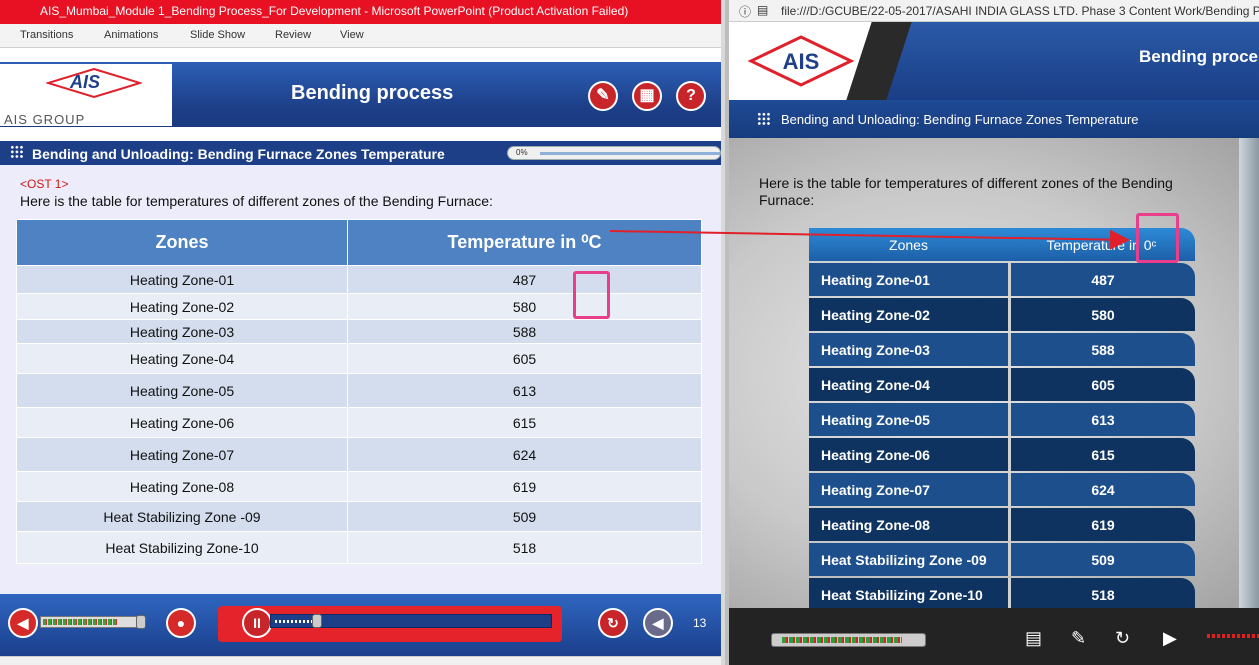 The image size is (1259, 665). I want to click on logo-group-text: AIS GROUP, so click(45, 119).